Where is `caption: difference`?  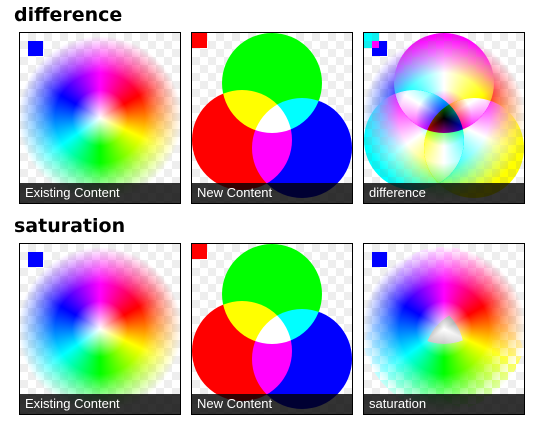
caption: difference is located at coordinates (444, 193).